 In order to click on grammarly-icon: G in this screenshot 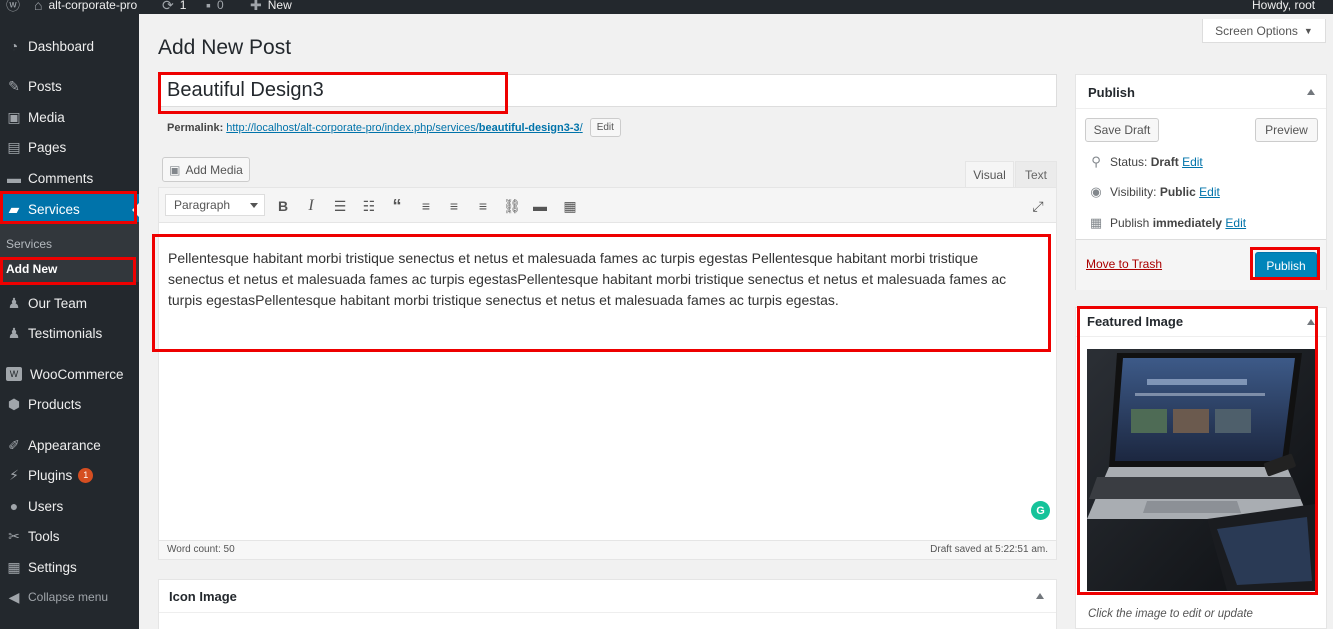, I will do `click(1040, 510)`.